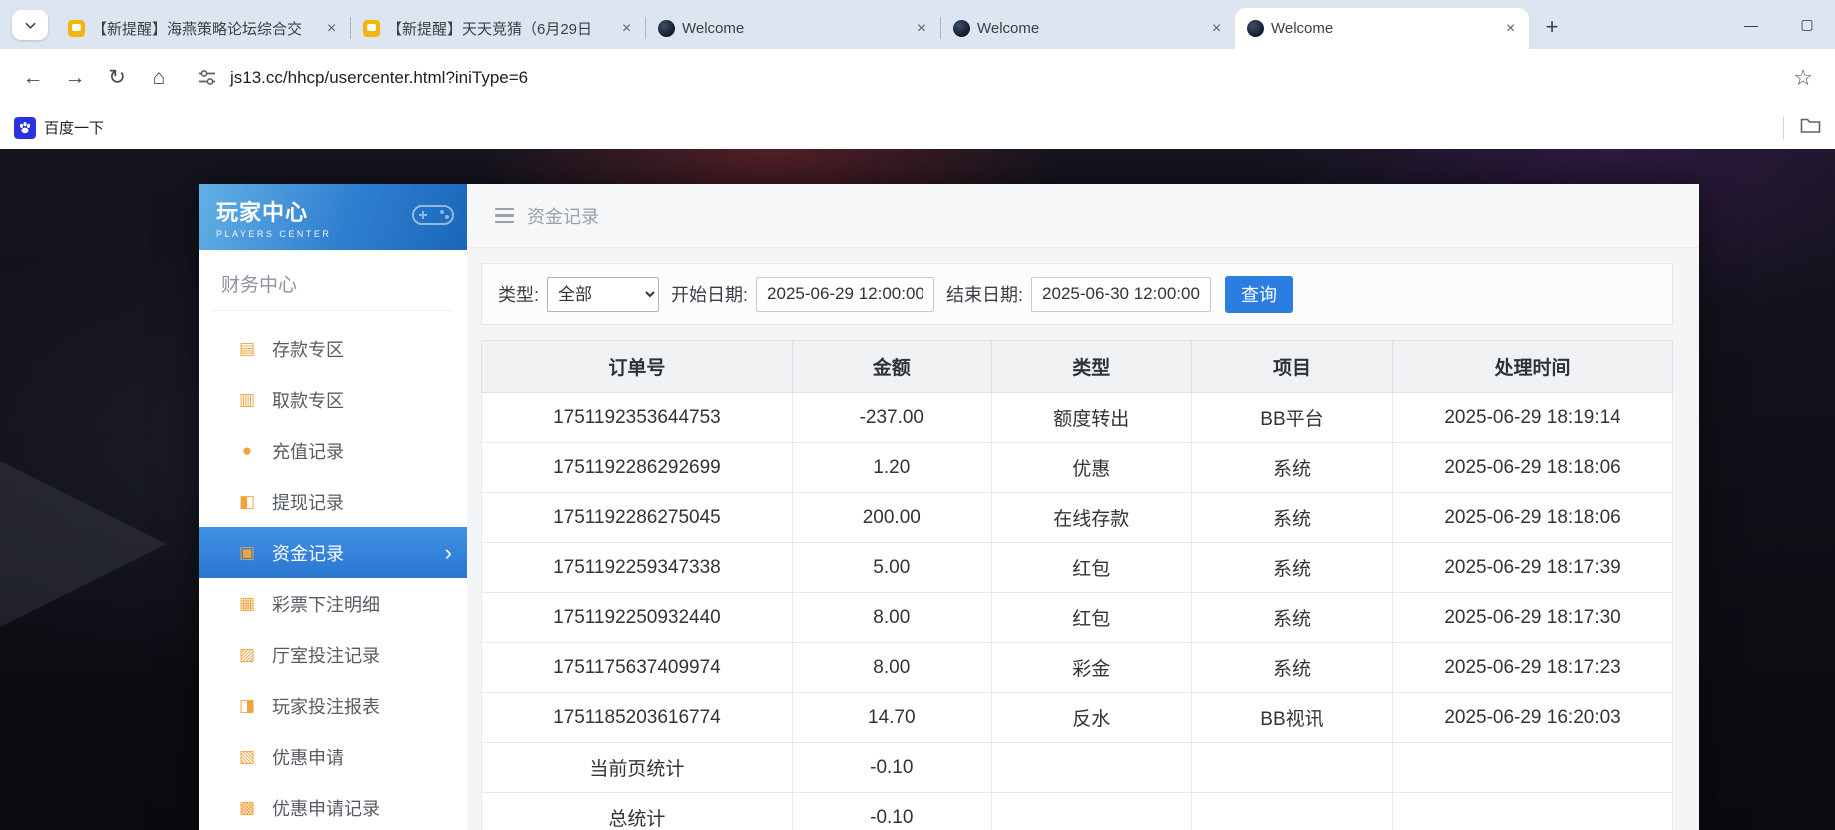  What do you see at coordinates (1259, 294) in the screenshot?
I see `search-button: 查询` at bounding box center [1259, 294].